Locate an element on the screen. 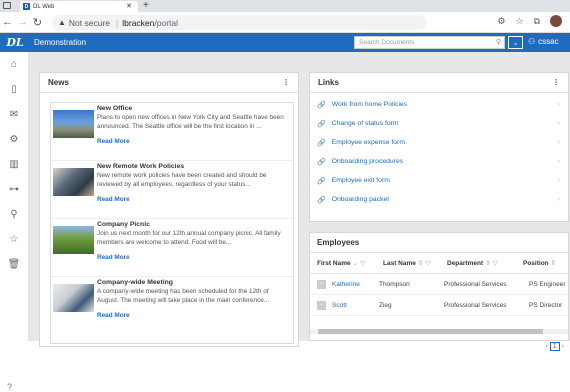 The image size is (570, 392). news-item-title: Company Picnic is located at coordinates (194, 224).